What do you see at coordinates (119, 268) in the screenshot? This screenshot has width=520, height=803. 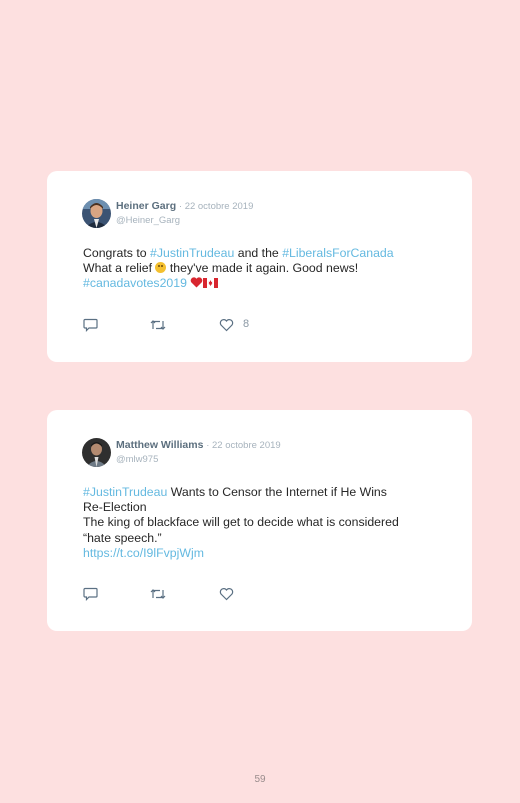 I see `text-segment: What a relief` at bounding box center [119, 268].